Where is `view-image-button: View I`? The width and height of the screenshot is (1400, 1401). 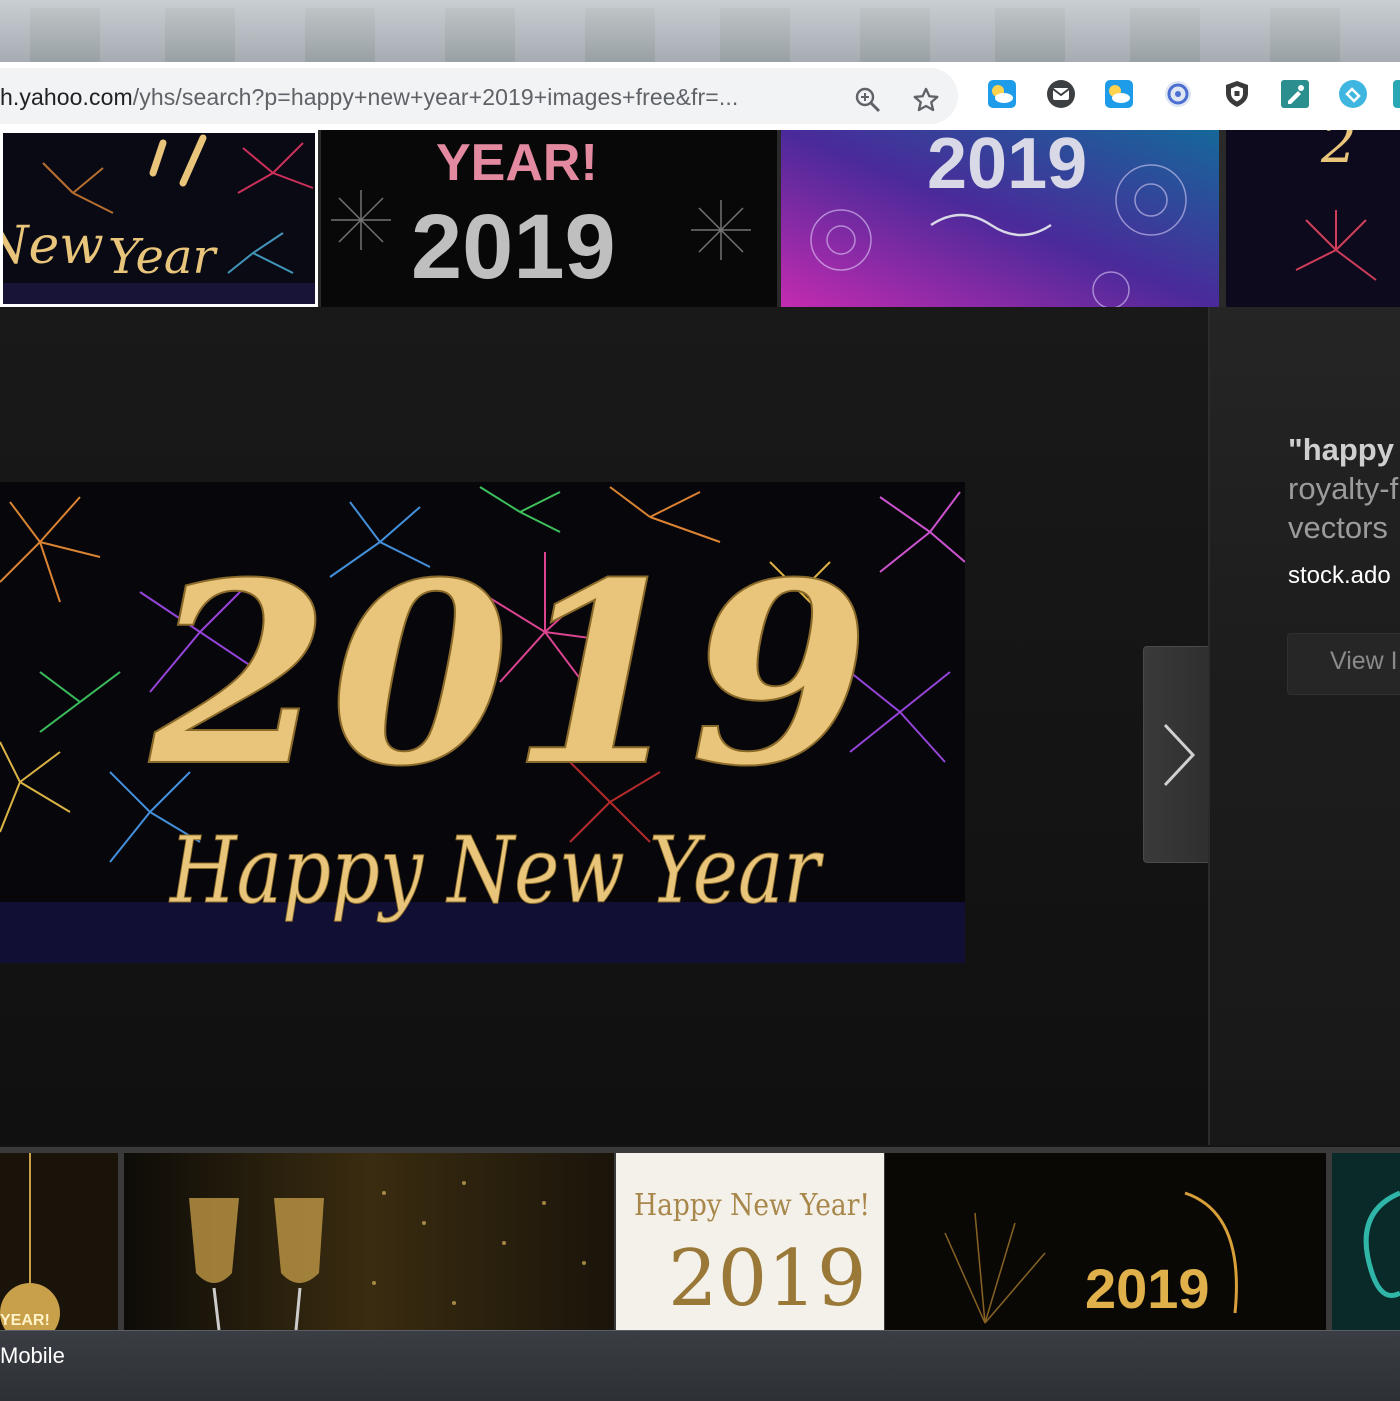
view-image-button: View I is located at coordinates (1343, 664).